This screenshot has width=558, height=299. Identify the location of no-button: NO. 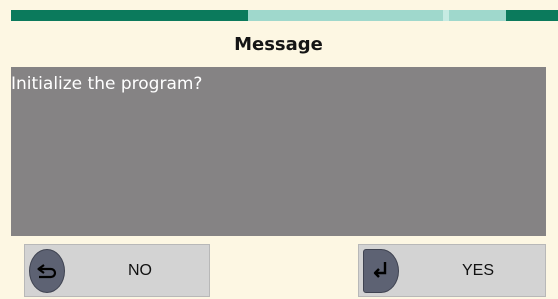
(117, 270).